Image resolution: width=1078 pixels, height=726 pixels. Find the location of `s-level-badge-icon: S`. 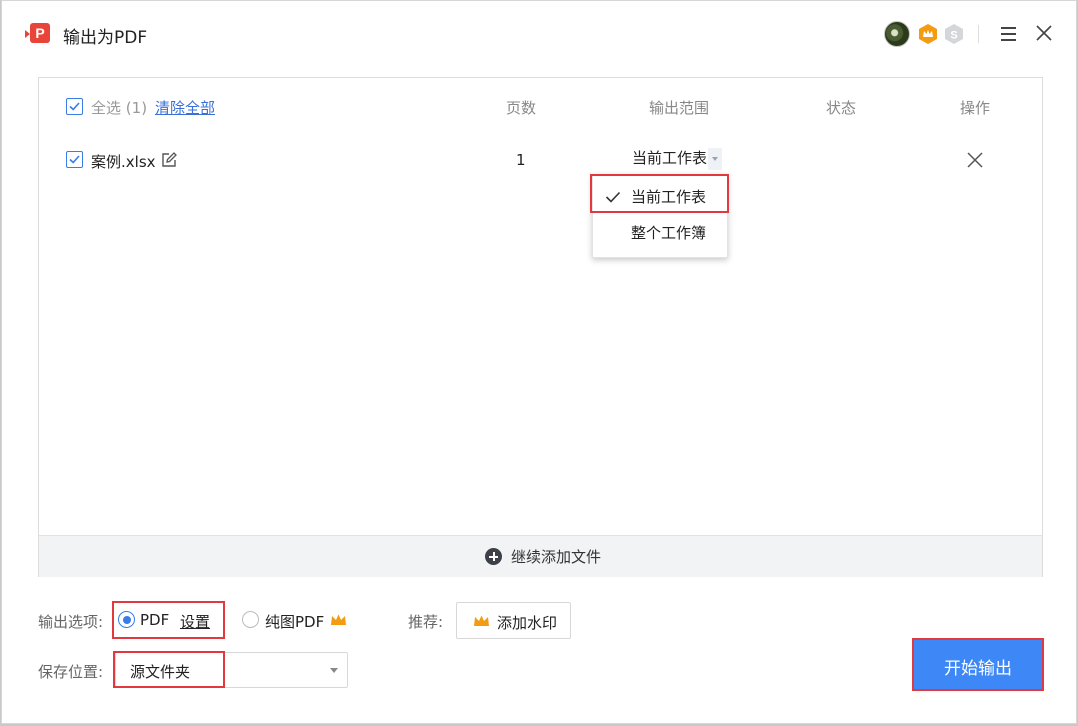

s-level-badge-icon: S is located at coordinates (954, 34).